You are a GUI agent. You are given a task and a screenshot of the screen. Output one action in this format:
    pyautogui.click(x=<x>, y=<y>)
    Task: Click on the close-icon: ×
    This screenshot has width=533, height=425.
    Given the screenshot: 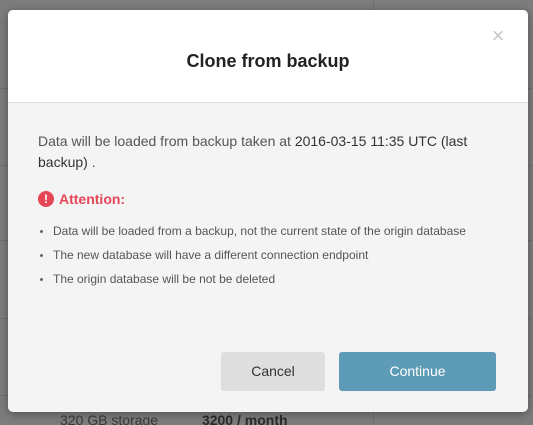 What is the action you would take?
    pyautogui.click(x=498, y=36)
    